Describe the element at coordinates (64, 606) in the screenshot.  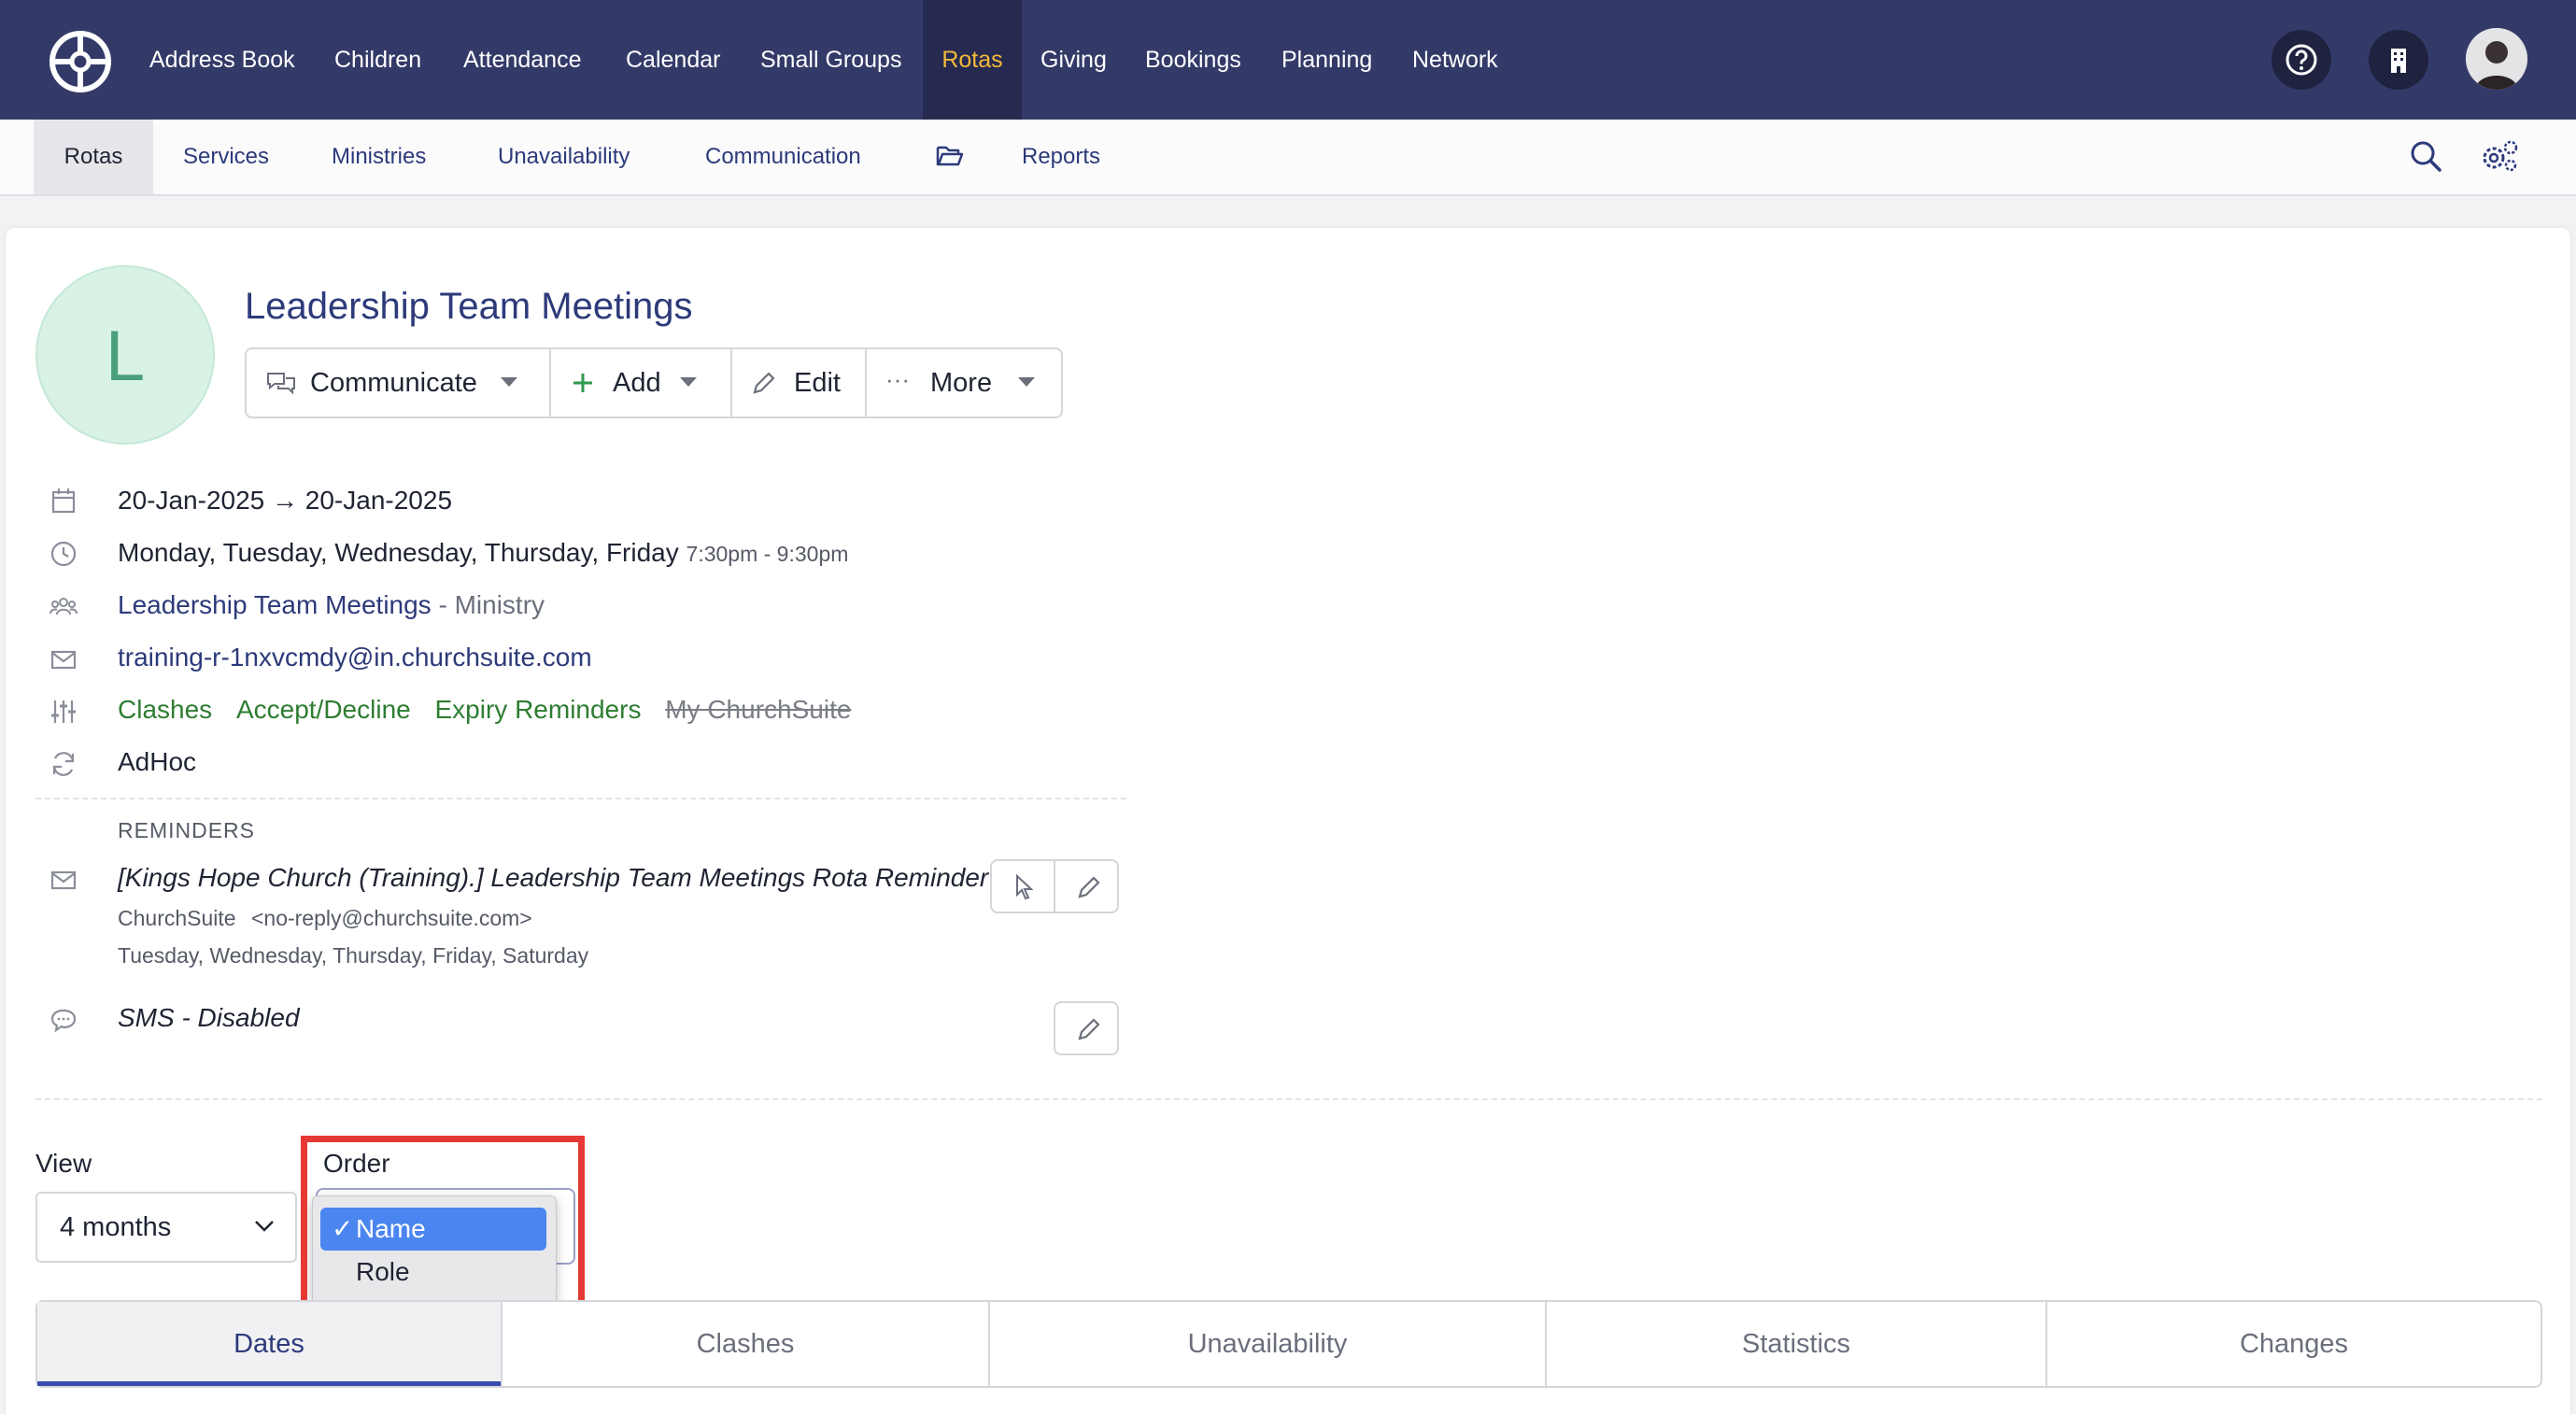
I see `group-icon` at that location.